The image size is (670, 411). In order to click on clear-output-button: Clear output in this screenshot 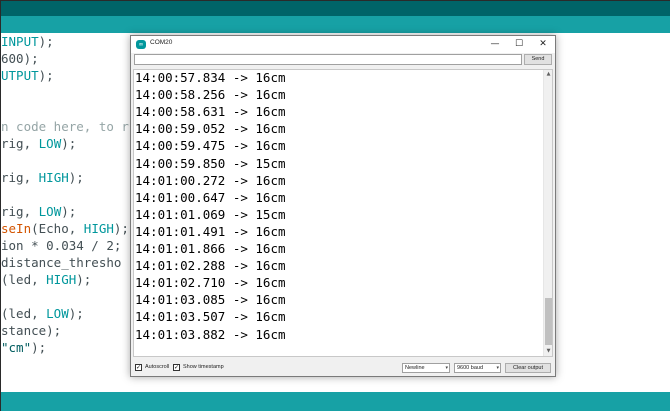, I will do `click(528, 368)`.